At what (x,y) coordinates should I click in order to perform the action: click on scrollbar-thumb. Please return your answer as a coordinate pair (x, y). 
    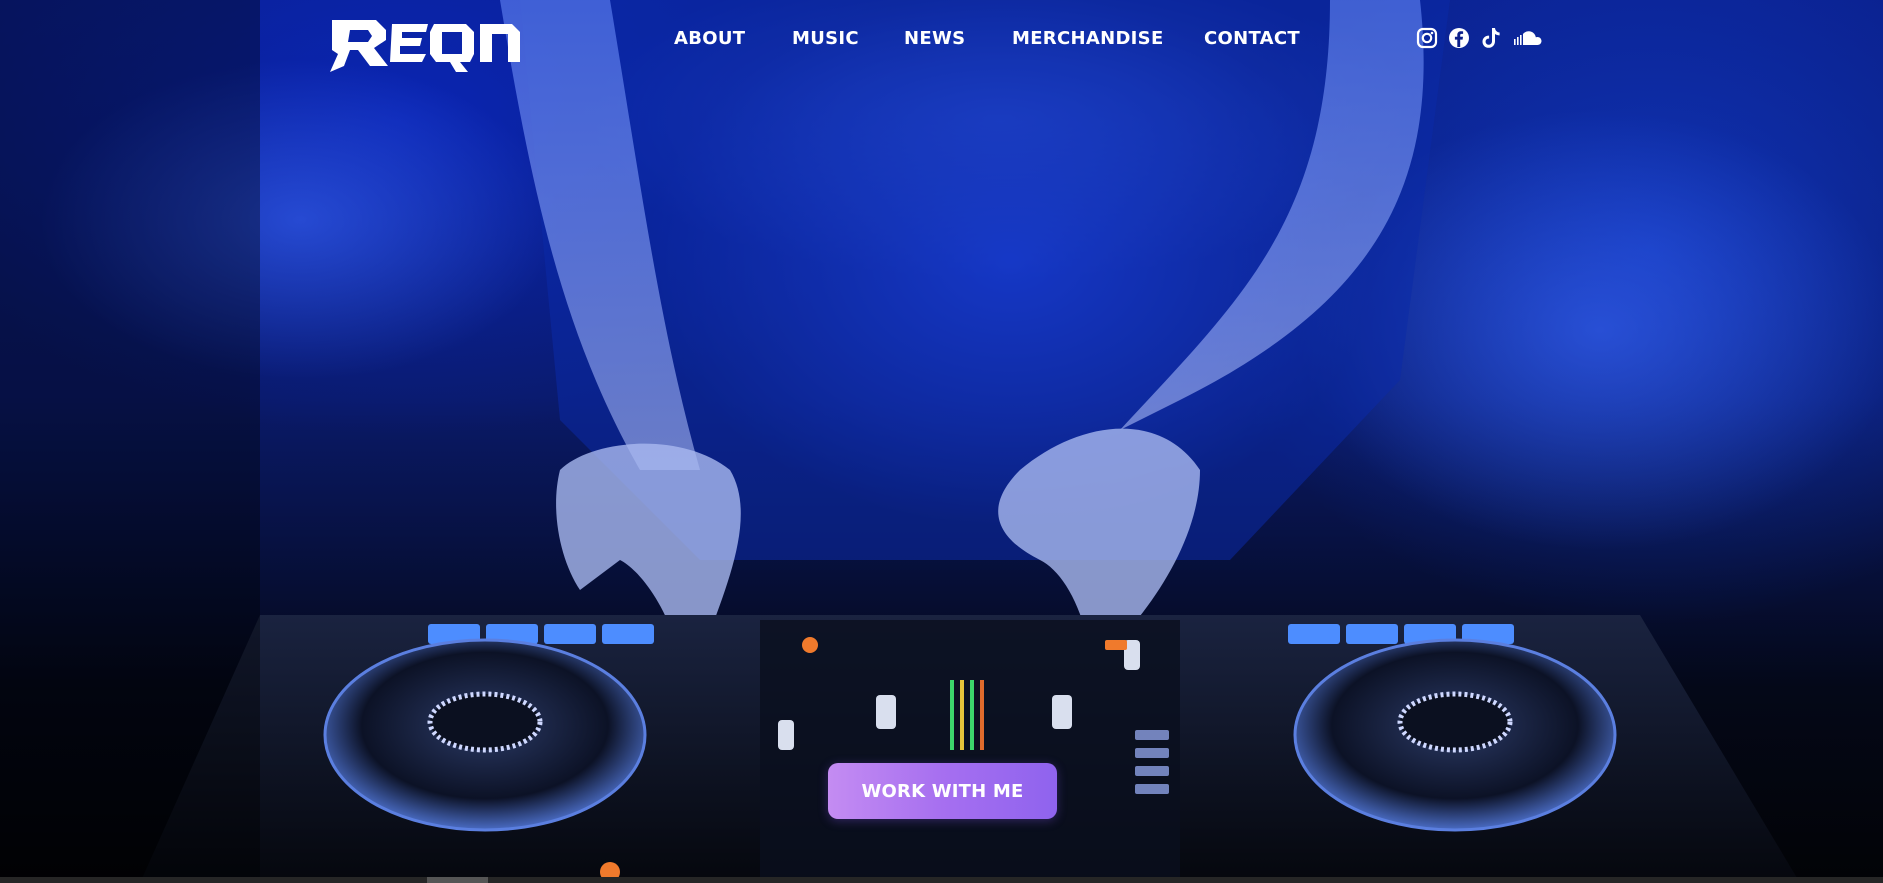
    Looking at the image, I should click on (457, 880).